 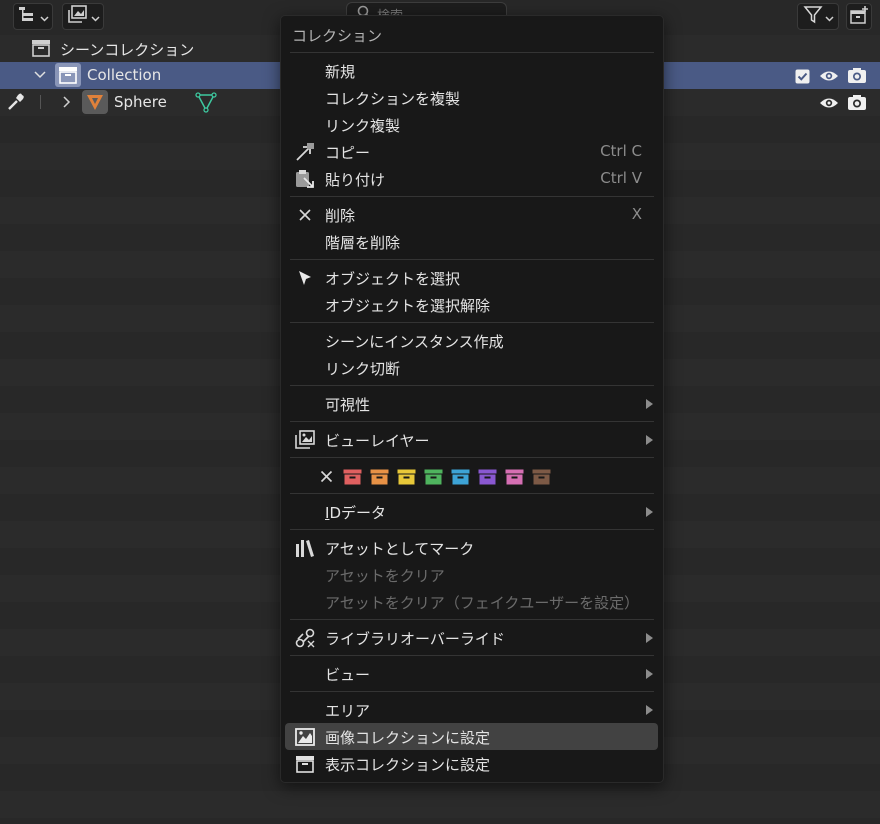 What do you see at coordinates (393, 279) in the screenshot?
I see `menu-item-label: オブジェクトを選択` at bounding box center [393, 279].